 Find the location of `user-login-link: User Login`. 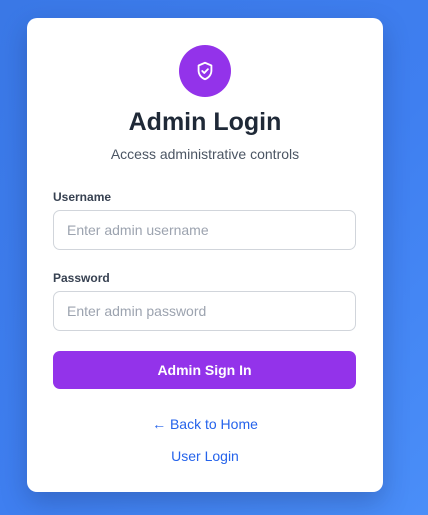

user-login-link: User Login is located at coordinates (205, 456).